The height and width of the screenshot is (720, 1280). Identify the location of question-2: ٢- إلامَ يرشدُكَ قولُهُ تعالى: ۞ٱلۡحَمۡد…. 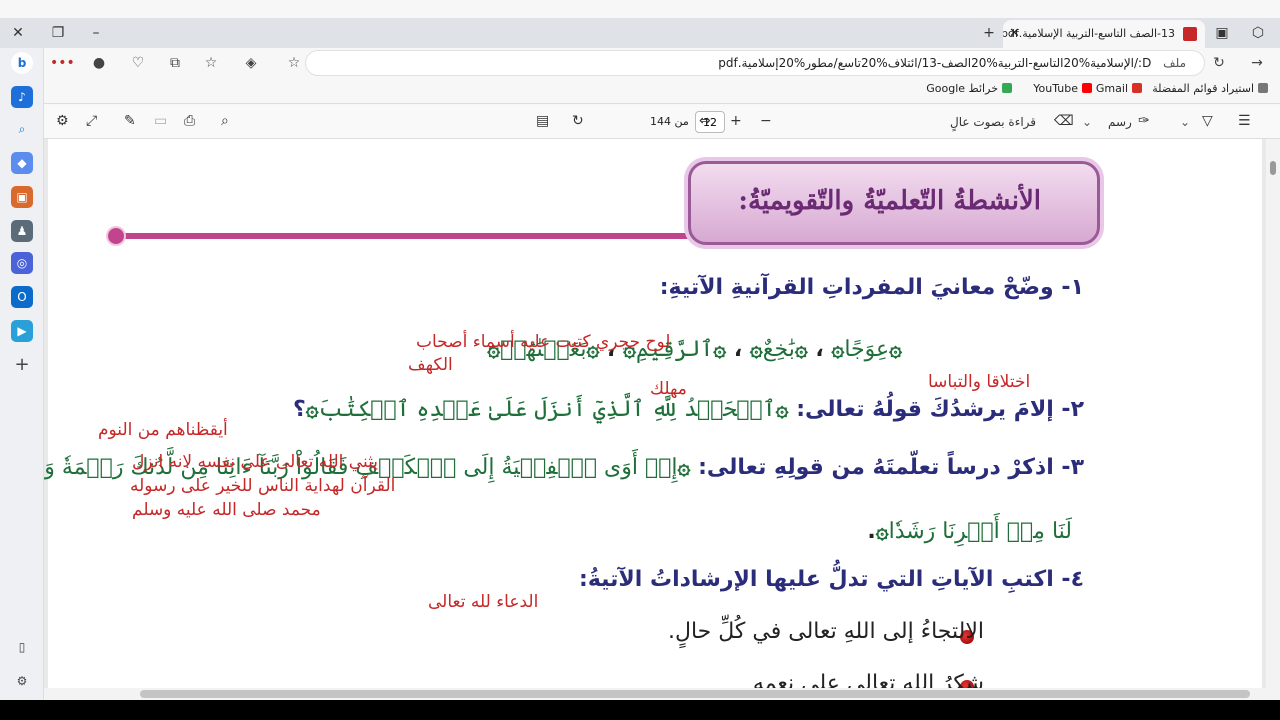
(688, 409).